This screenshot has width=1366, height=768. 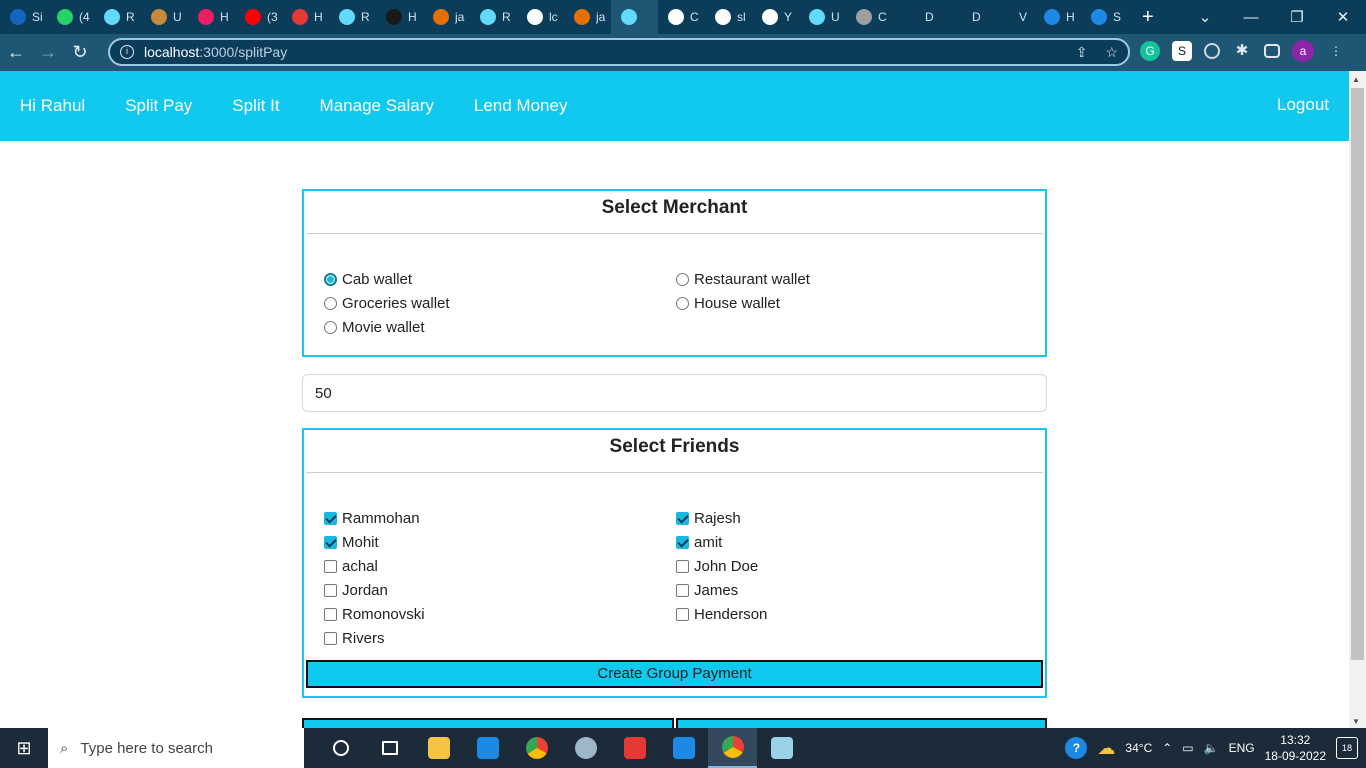 What do you see at coordinates (500, 590) in the screenshot?
I see `friend-option: Jordan` at bounding box center [500, 590].